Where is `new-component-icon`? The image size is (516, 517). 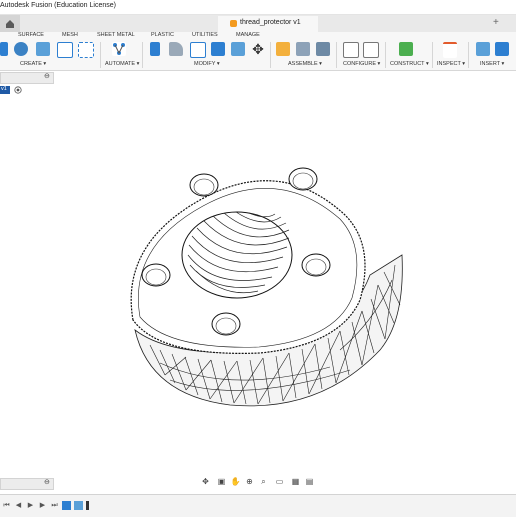 new-component-icon is located at coordinates (283, 49).